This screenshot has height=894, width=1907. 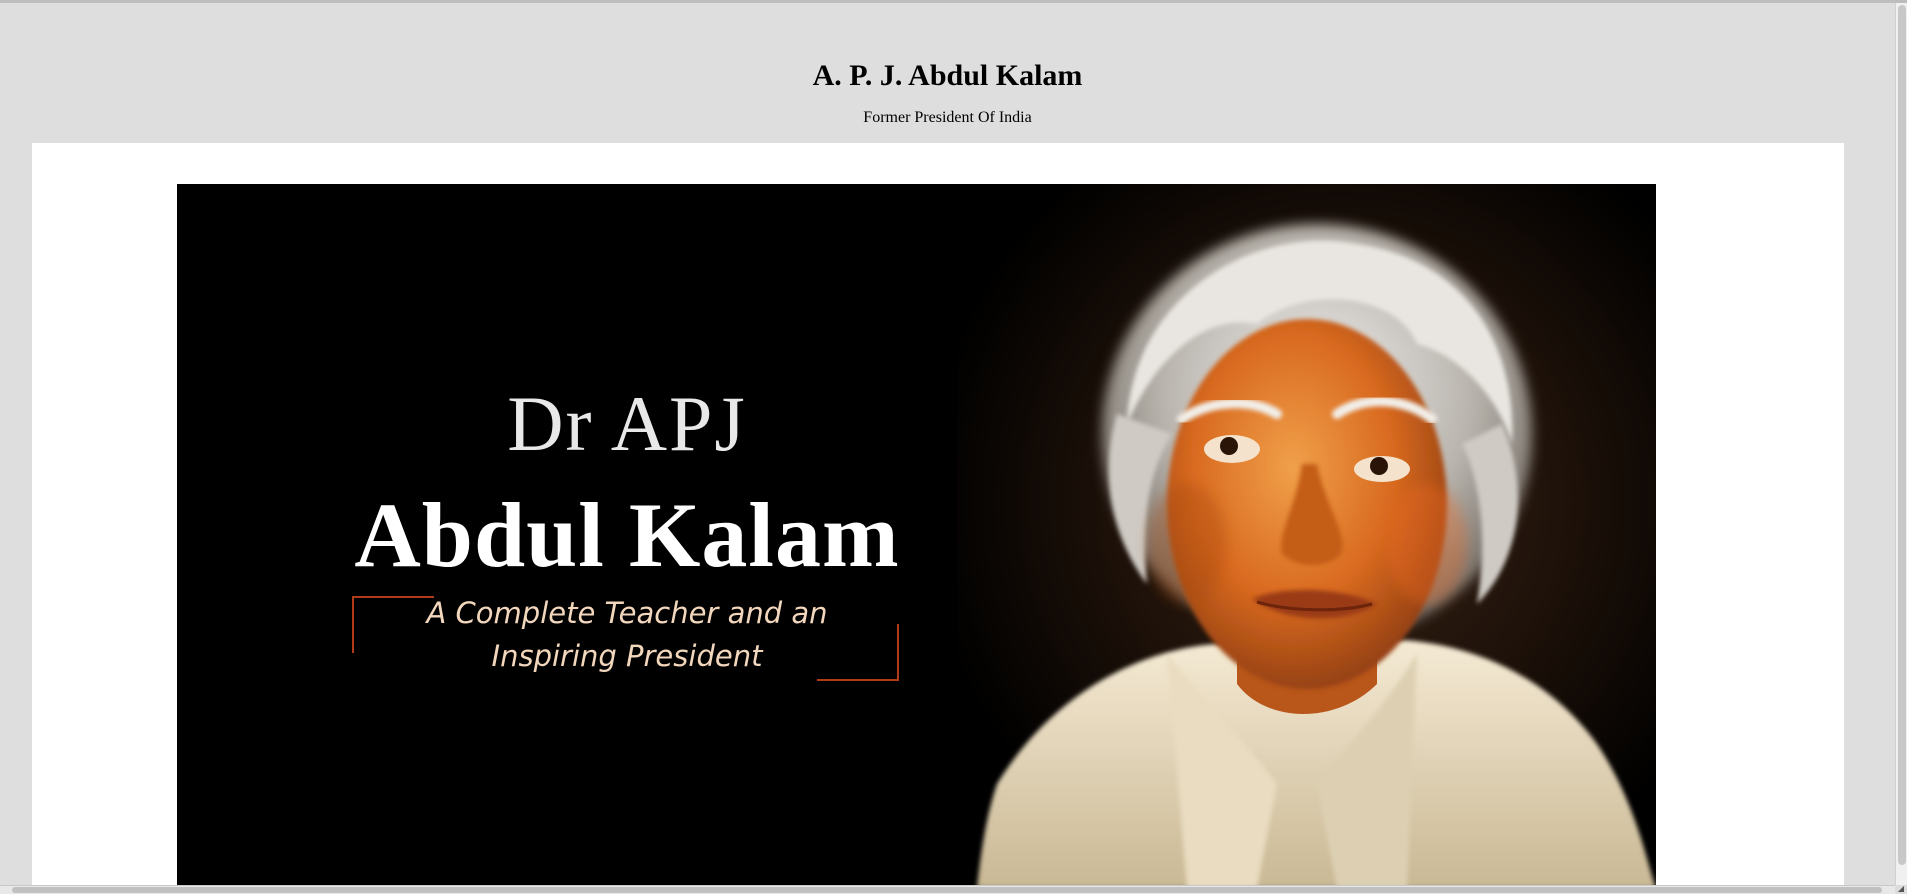 What do you see at coordinates (627, 656) in the screenshot?
I see `hero-tagline-line2: Inspiring President` at bounding box center [627, 656].